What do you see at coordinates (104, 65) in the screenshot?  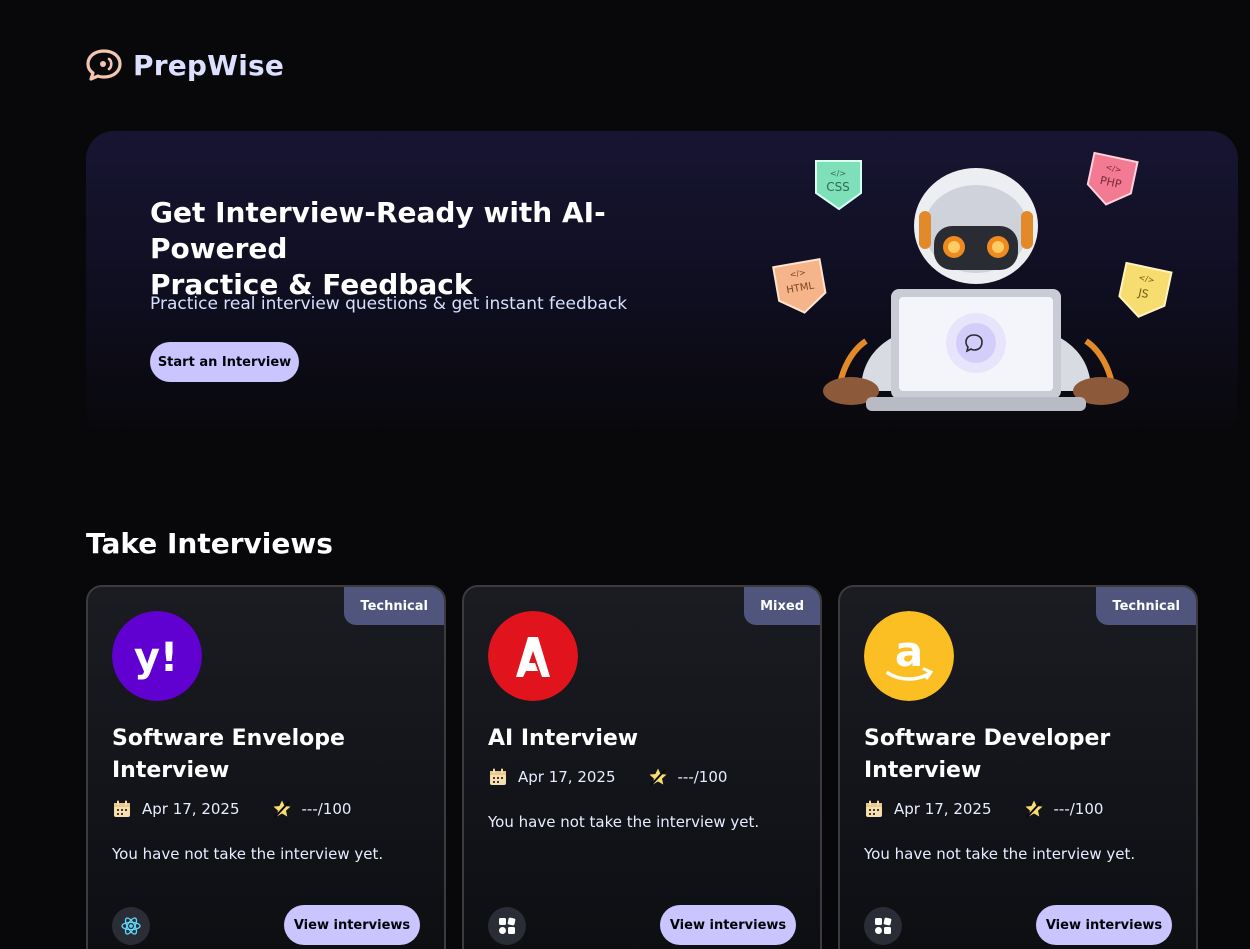 I see `chat-bubble-logo-icon` at bounding box center [104, 65].